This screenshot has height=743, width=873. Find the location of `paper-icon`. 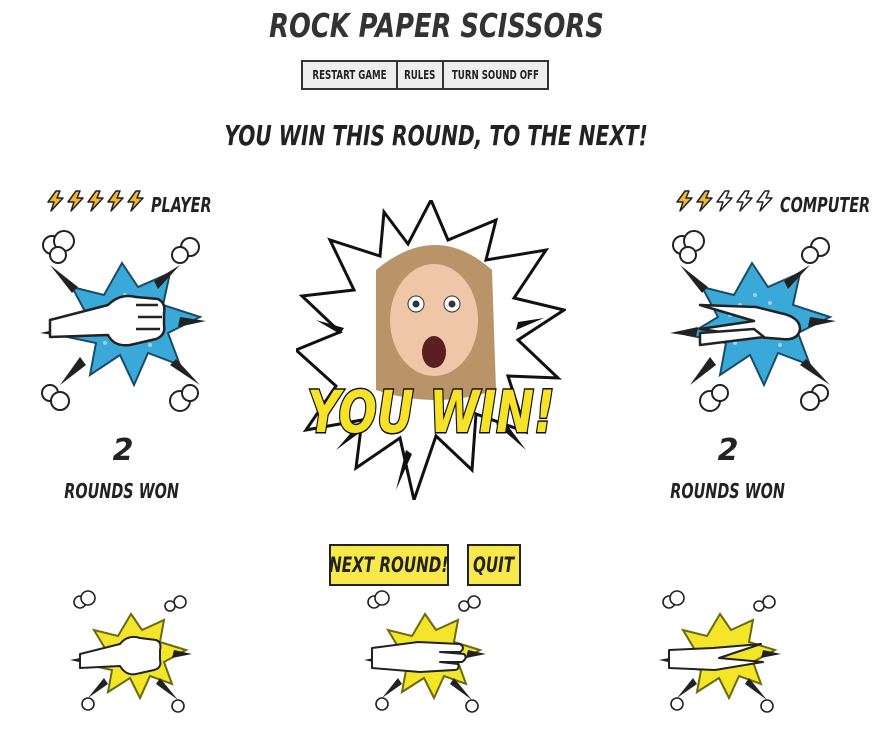

paper-icon is located at coordinates (425, 651).